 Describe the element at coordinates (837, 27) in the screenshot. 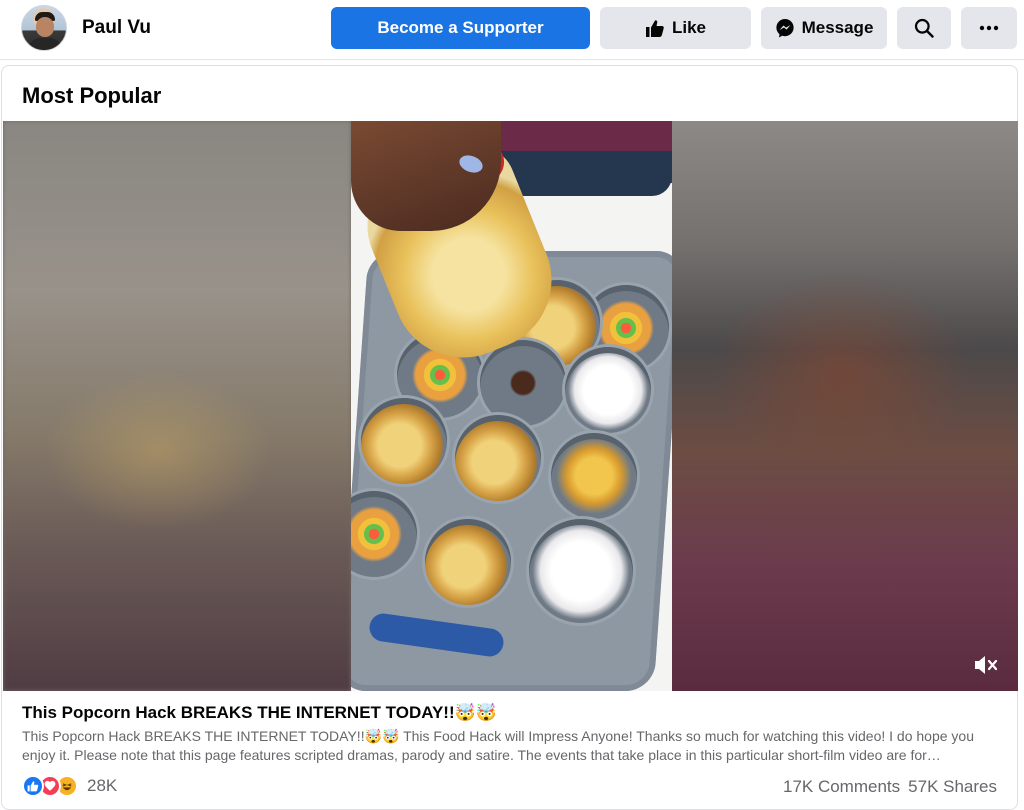

I see `message-label: Message` at that location.